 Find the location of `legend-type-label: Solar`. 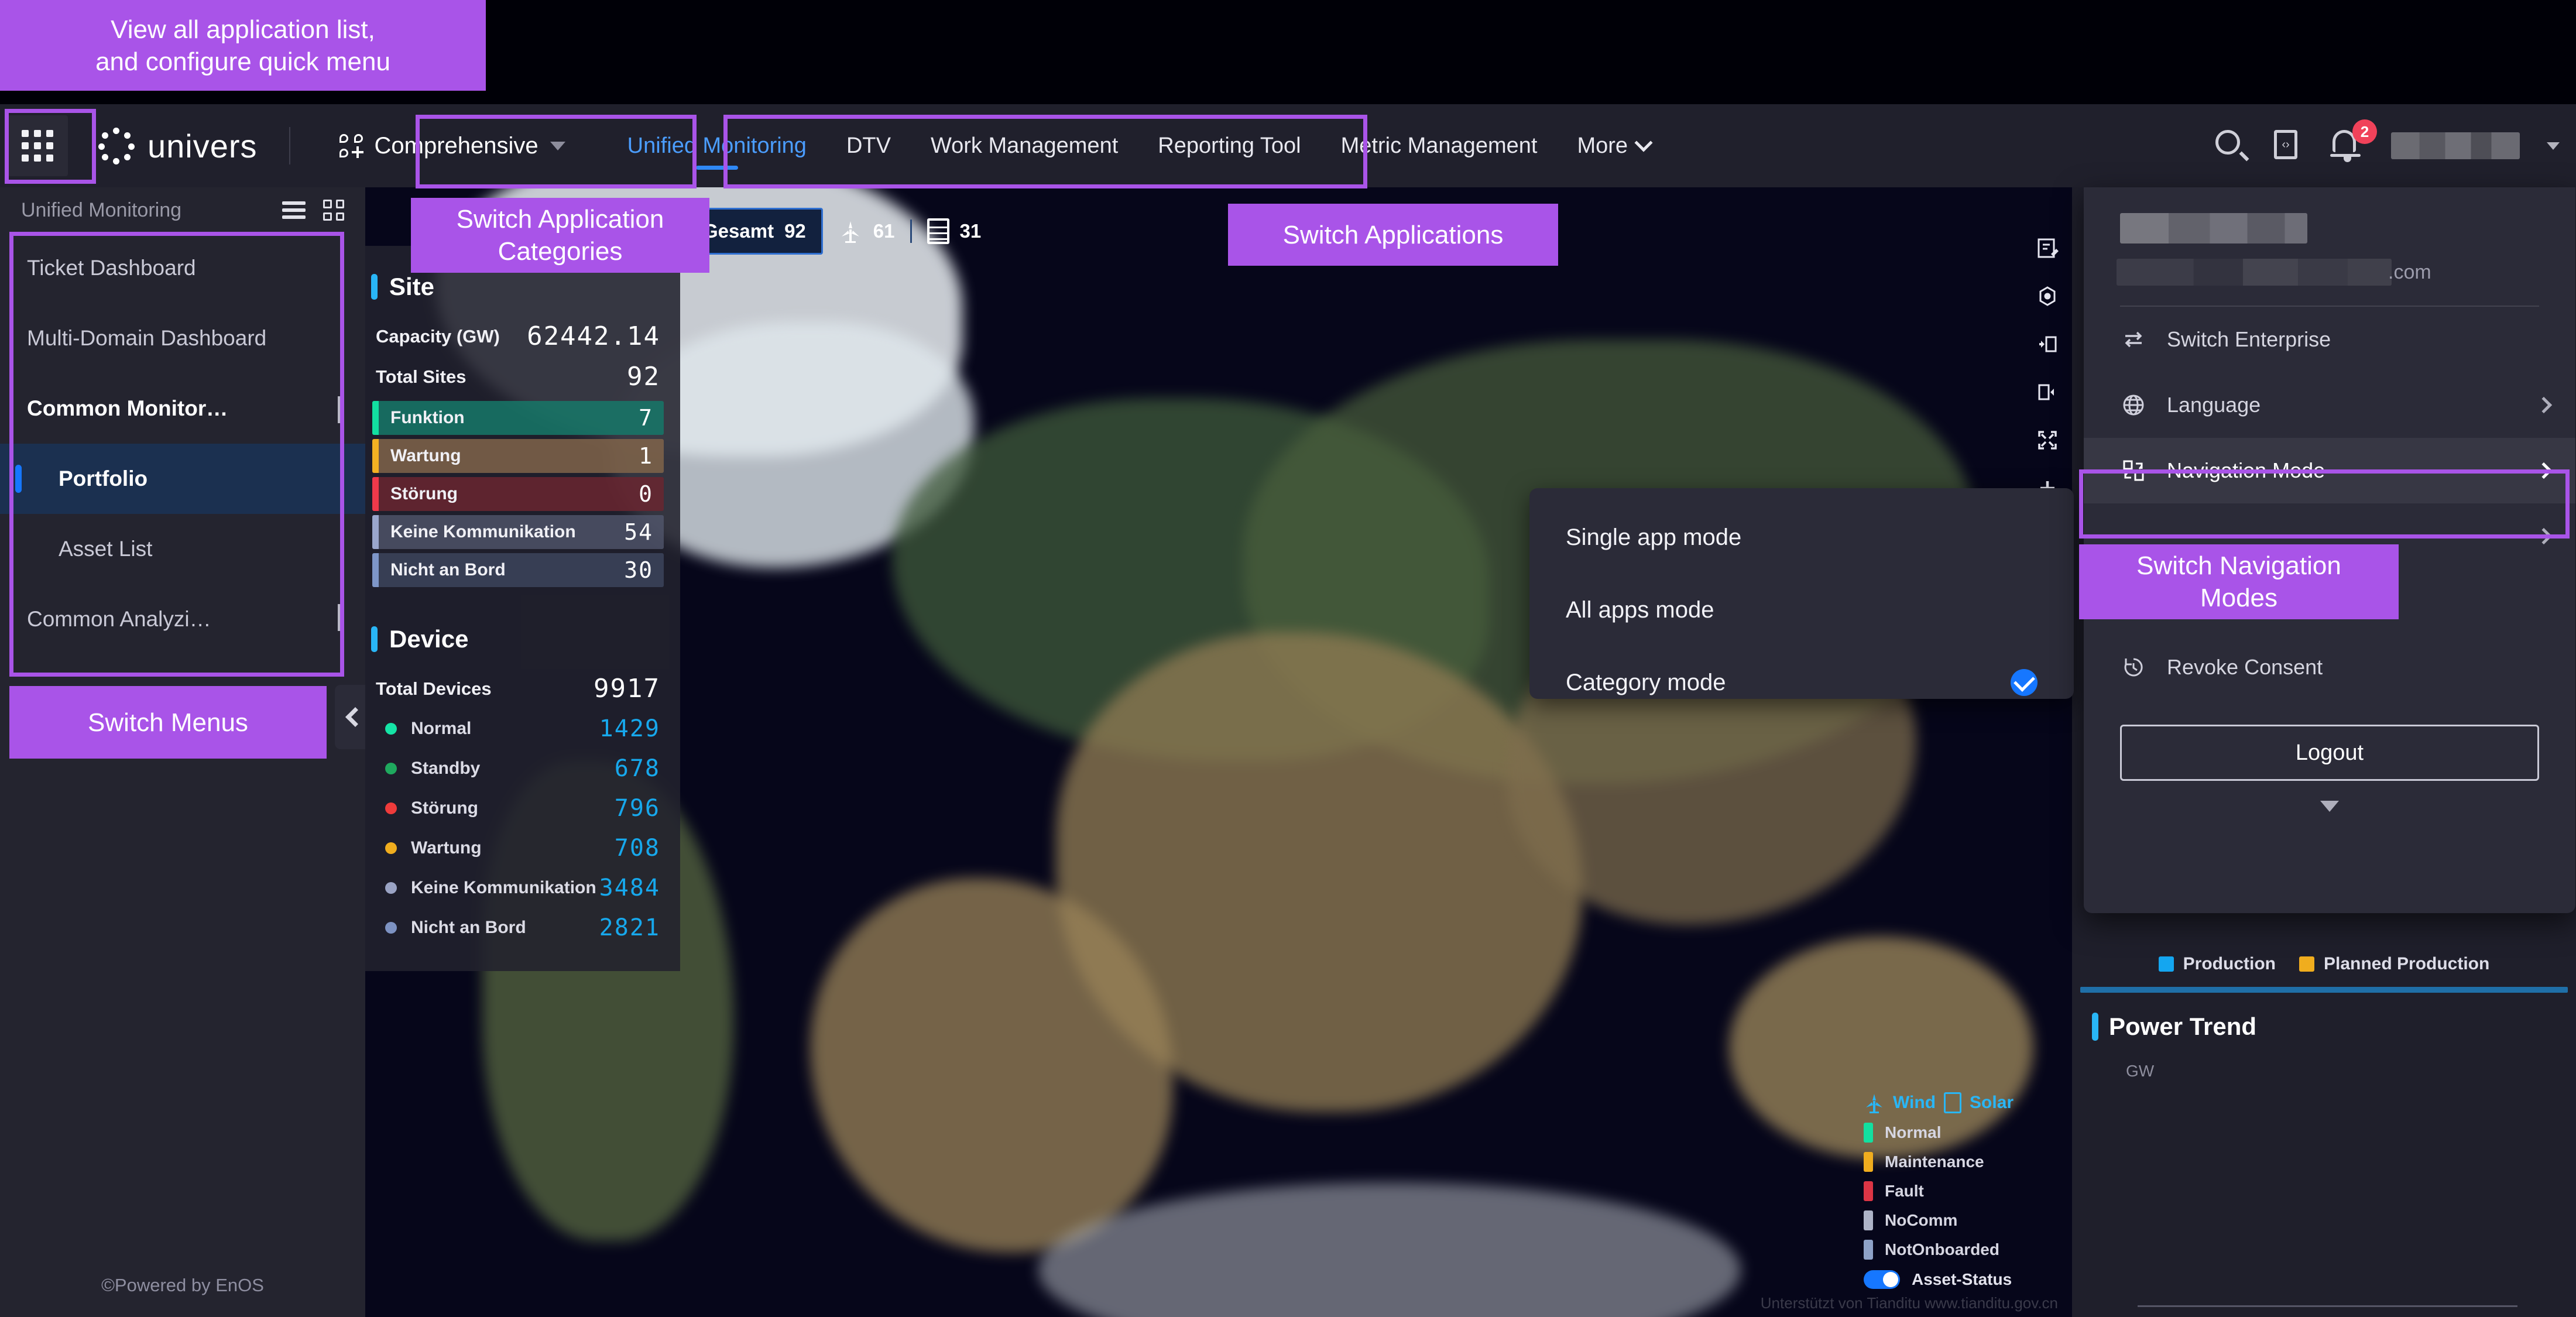

legend-type-label: Solar is located at coordinates (1992, 1103).